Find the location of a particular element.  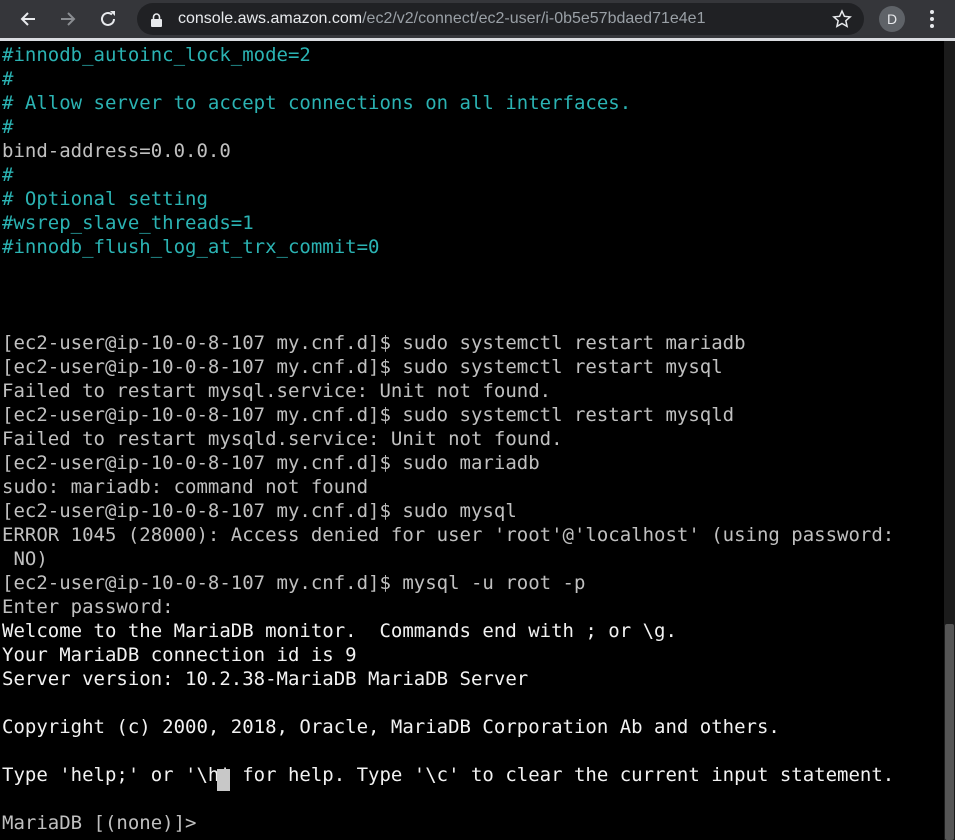

terminal-line: Your MariaDB connection id is 9 is located at coordinates (179, 655).